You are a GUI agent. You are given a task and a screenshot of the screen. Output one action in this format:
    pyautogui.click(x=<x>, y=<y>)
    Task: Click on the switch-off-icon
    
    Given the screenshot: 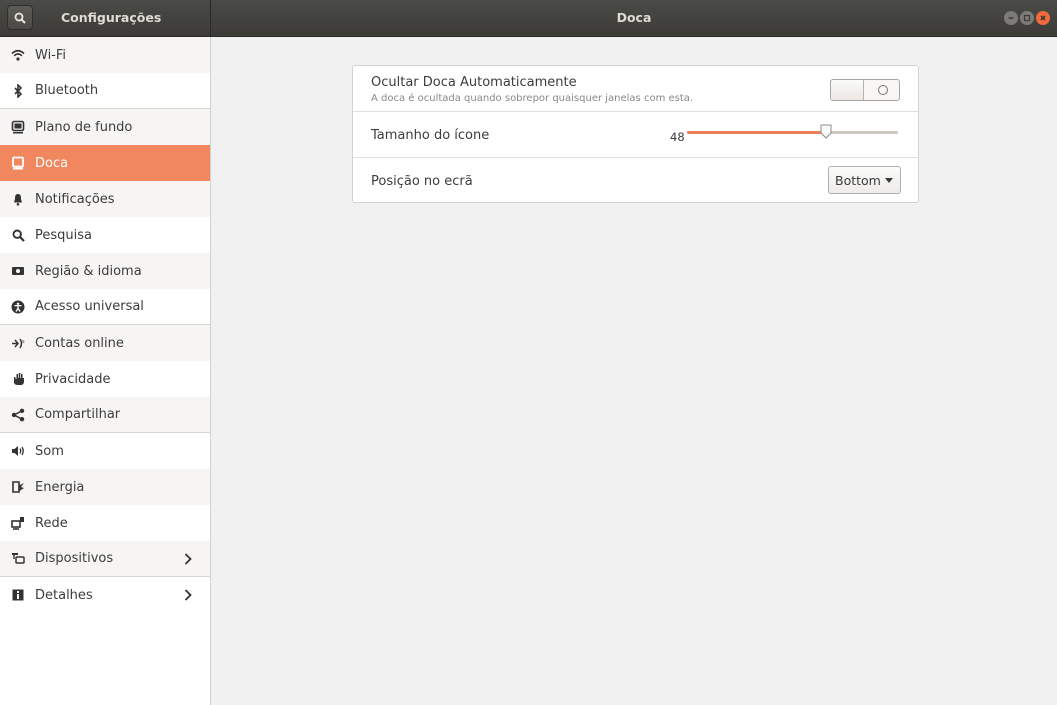 What is the action you would take?
    pyautogui.click(x=883, y=90)
    